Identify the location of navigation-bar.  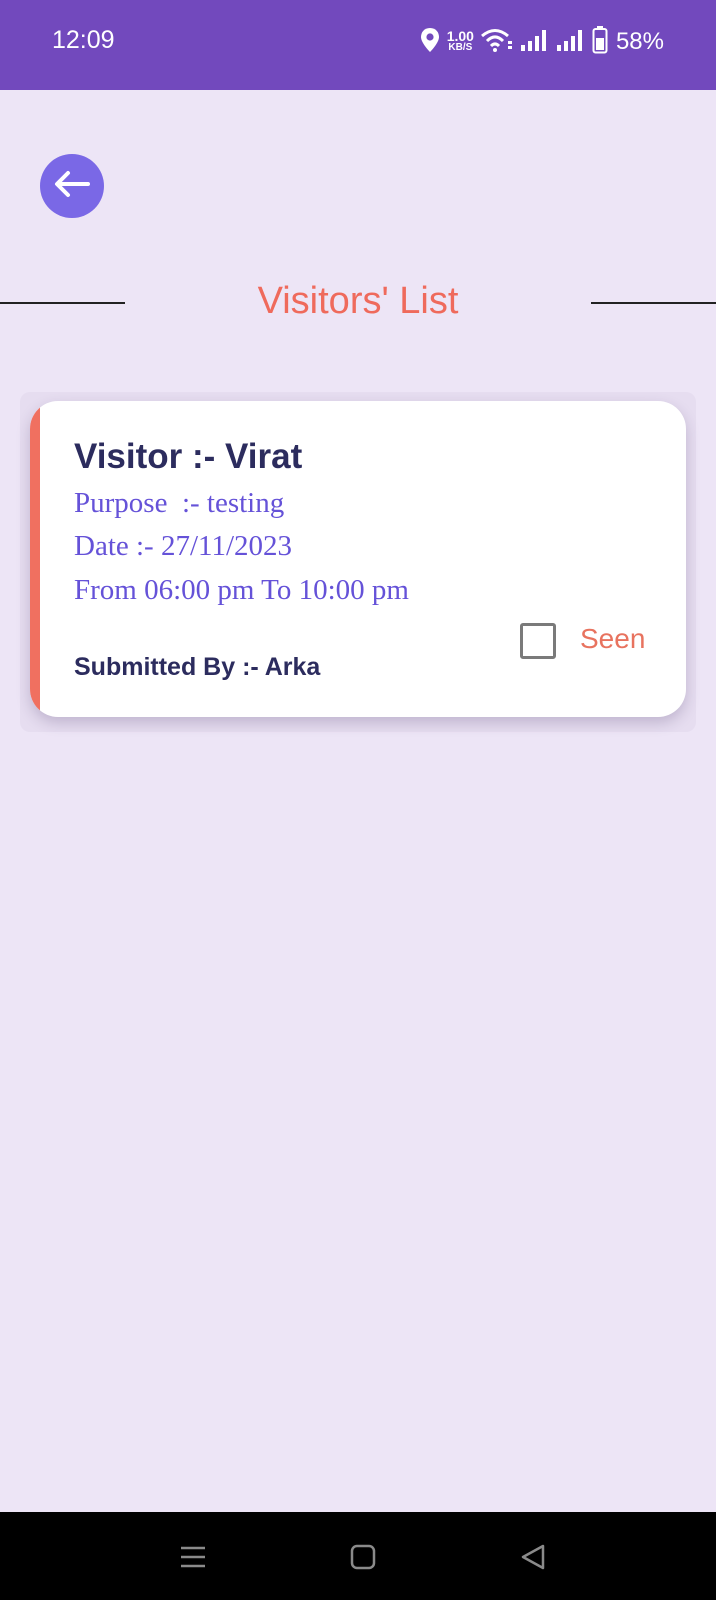
(358, 1556).